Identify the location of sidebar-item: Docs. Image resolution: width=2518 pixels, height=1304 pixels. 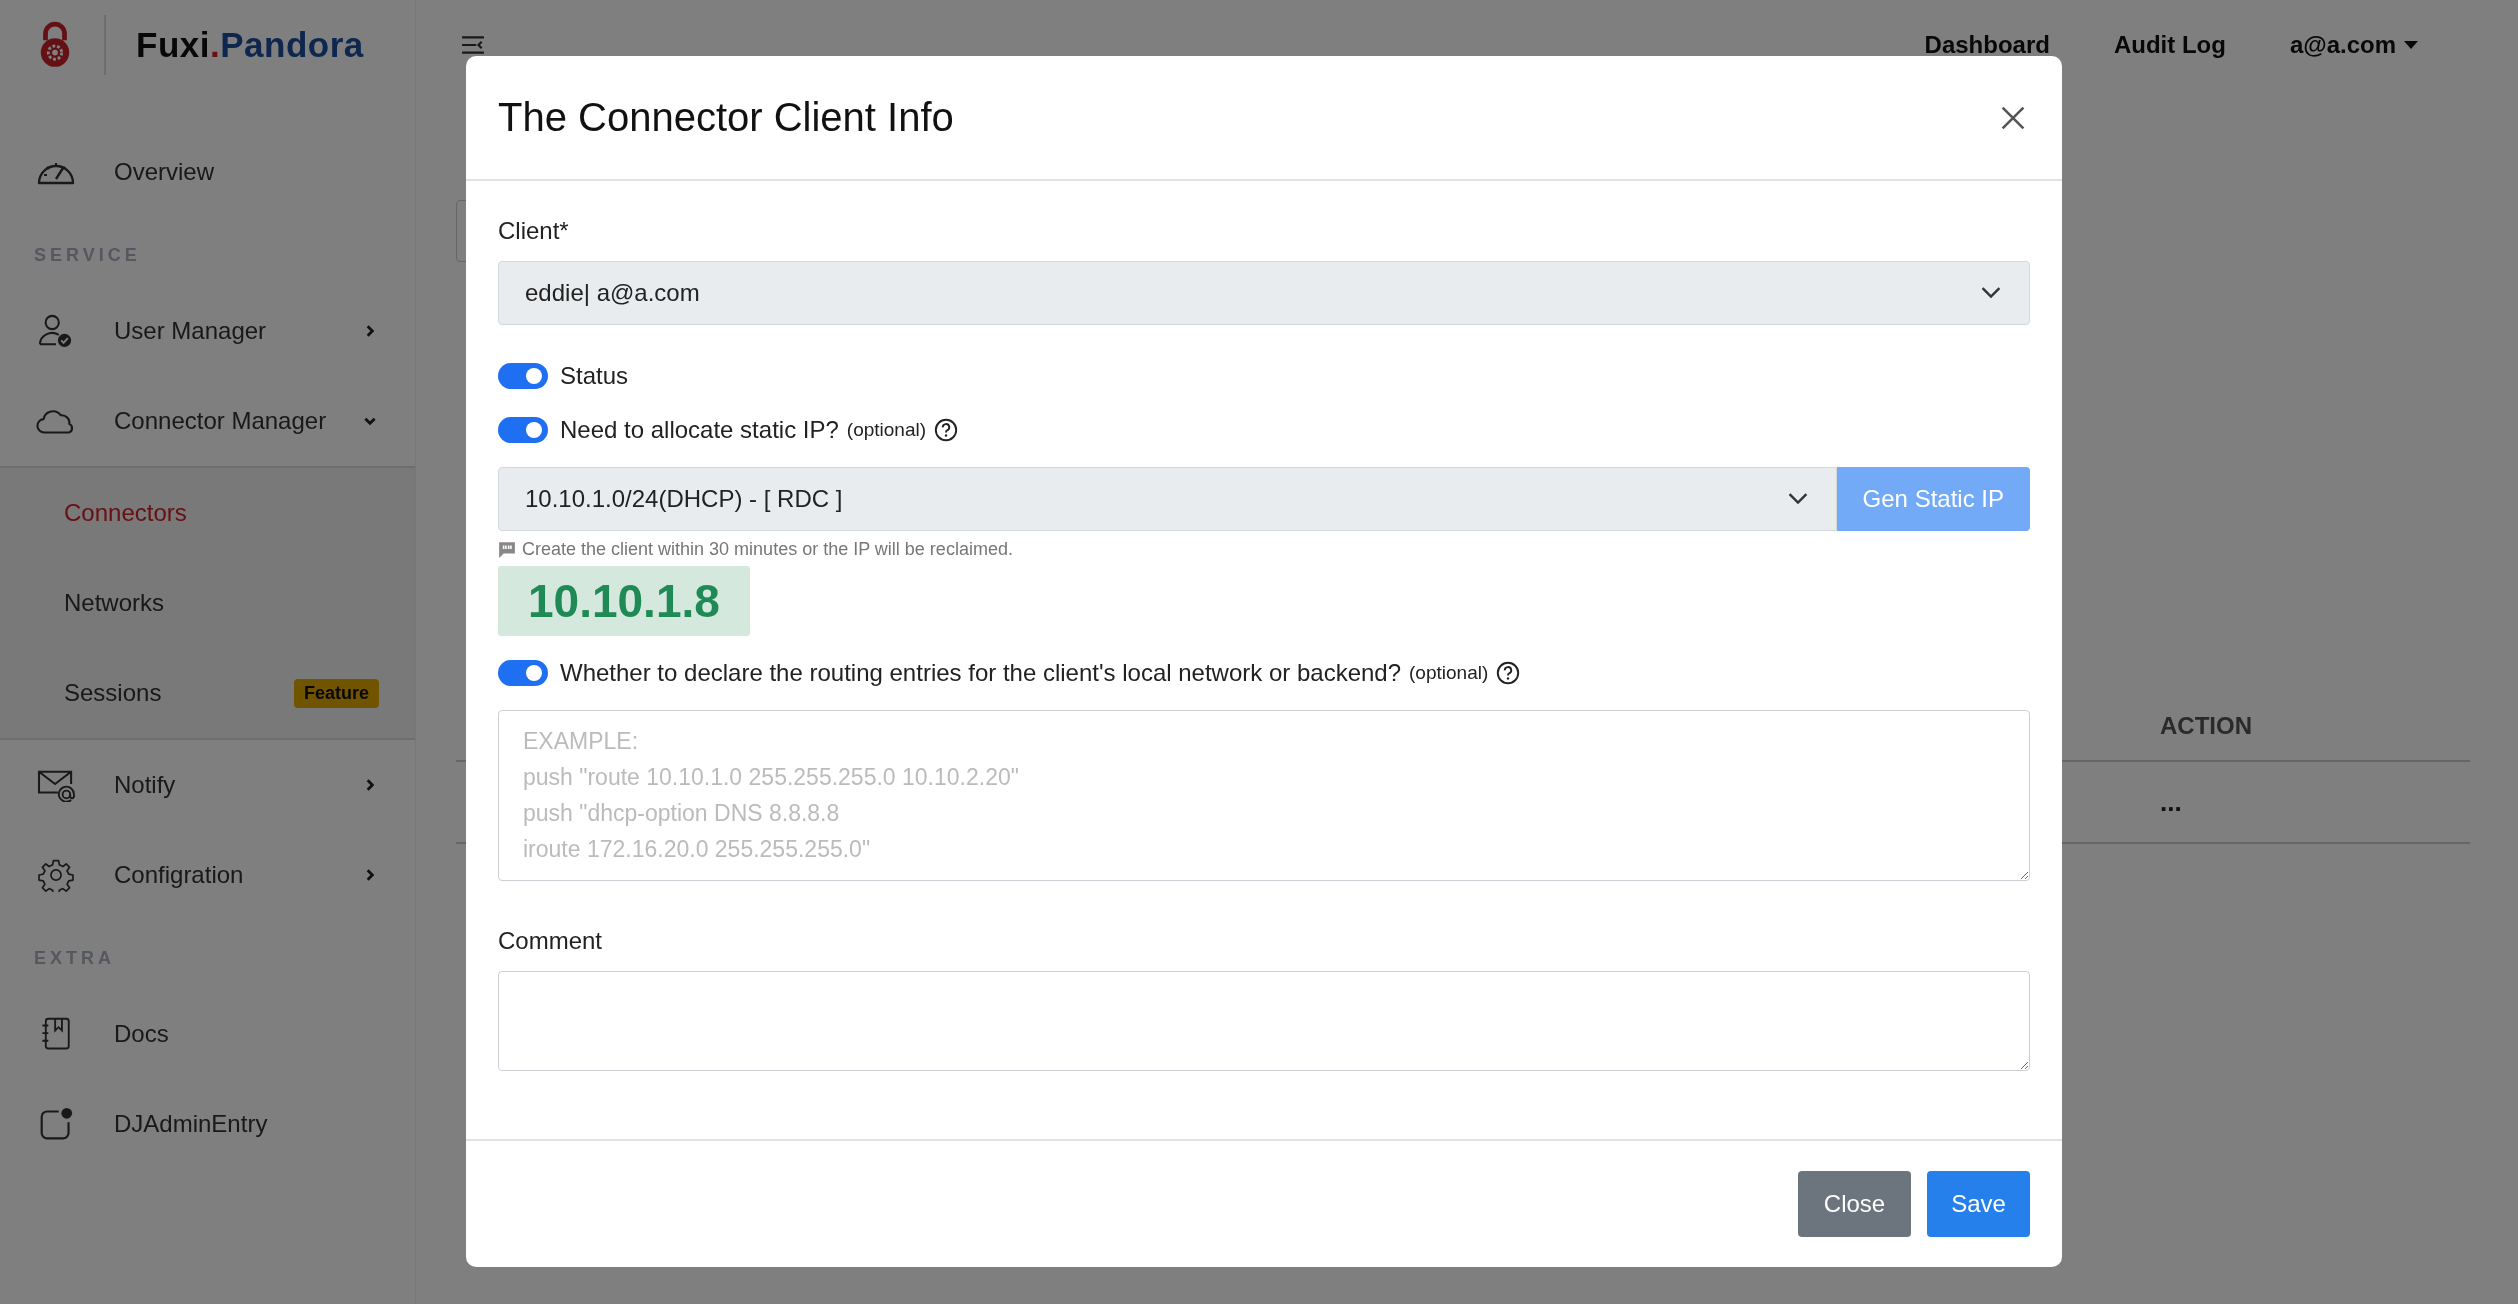
(207, 1034).